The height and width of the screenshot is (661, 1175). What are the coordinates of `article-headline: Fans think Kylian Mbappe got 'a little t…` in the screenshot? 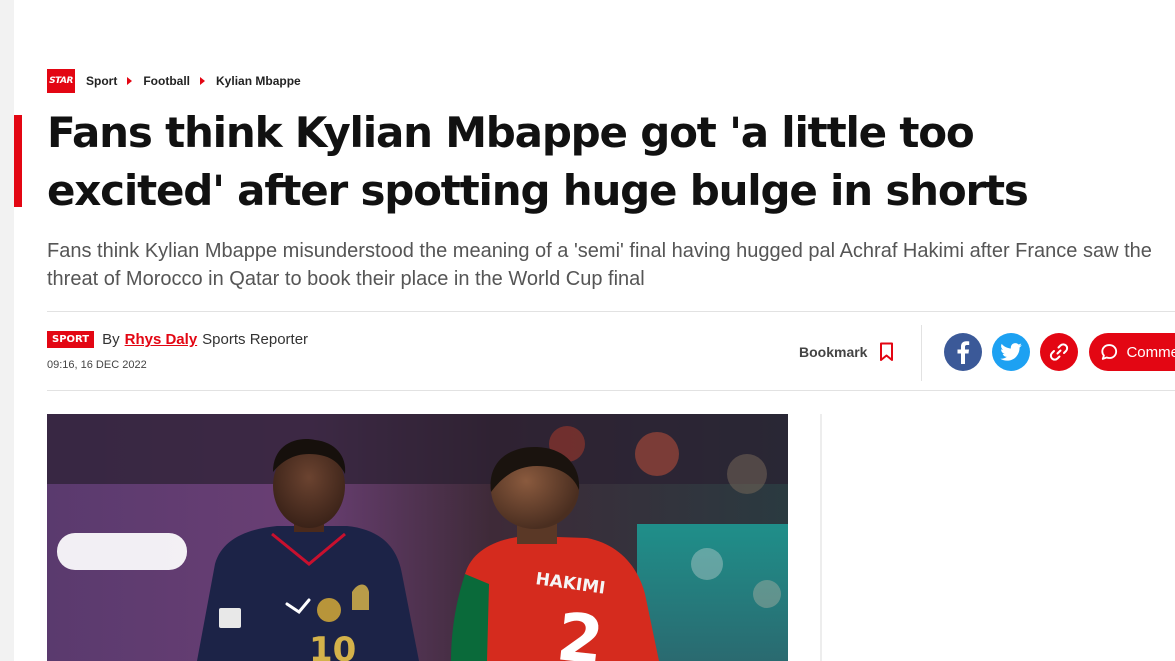 It's located at (538, 161).